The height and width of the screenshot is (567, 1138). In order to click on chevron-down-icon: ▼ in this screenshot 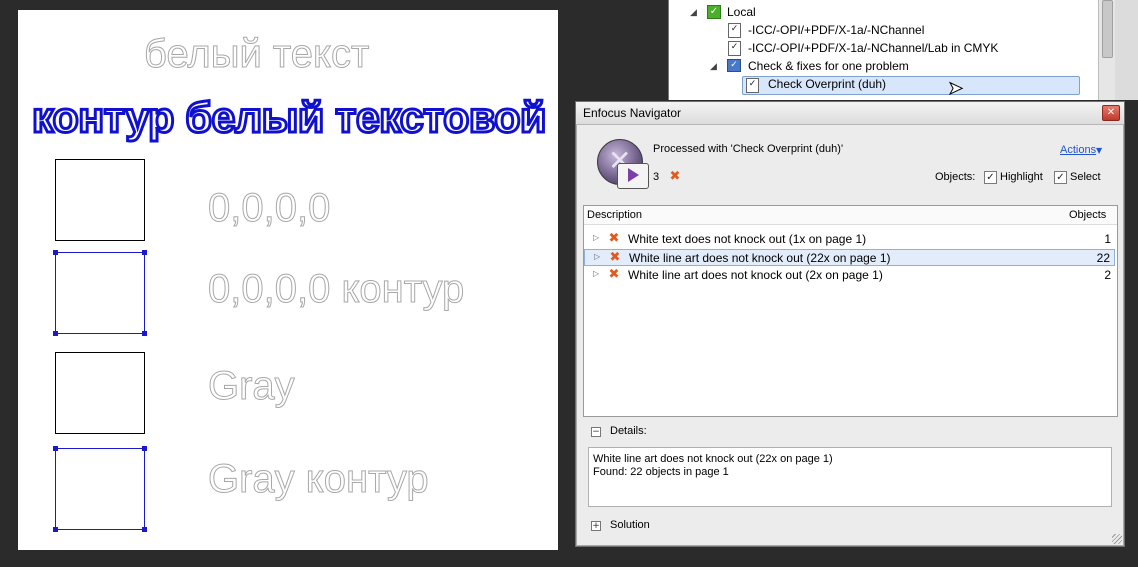, I will do `click(1099, 150)`.